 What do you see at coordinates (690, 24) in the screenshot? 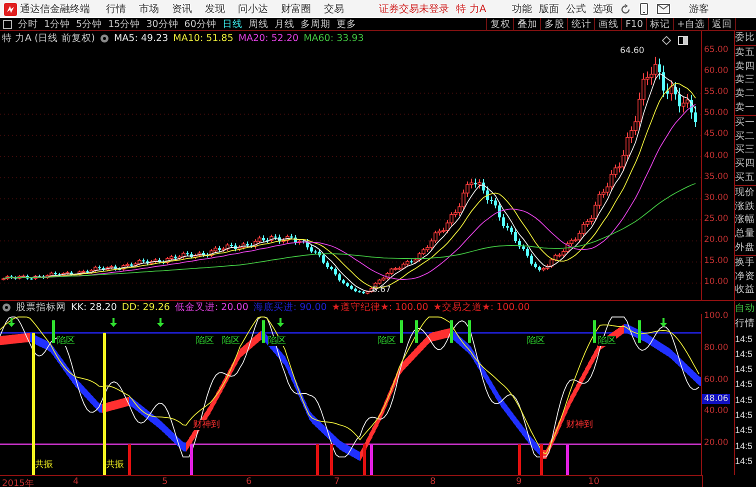
I see `toolbar-button: +自选` at bounding box center [690, 24].